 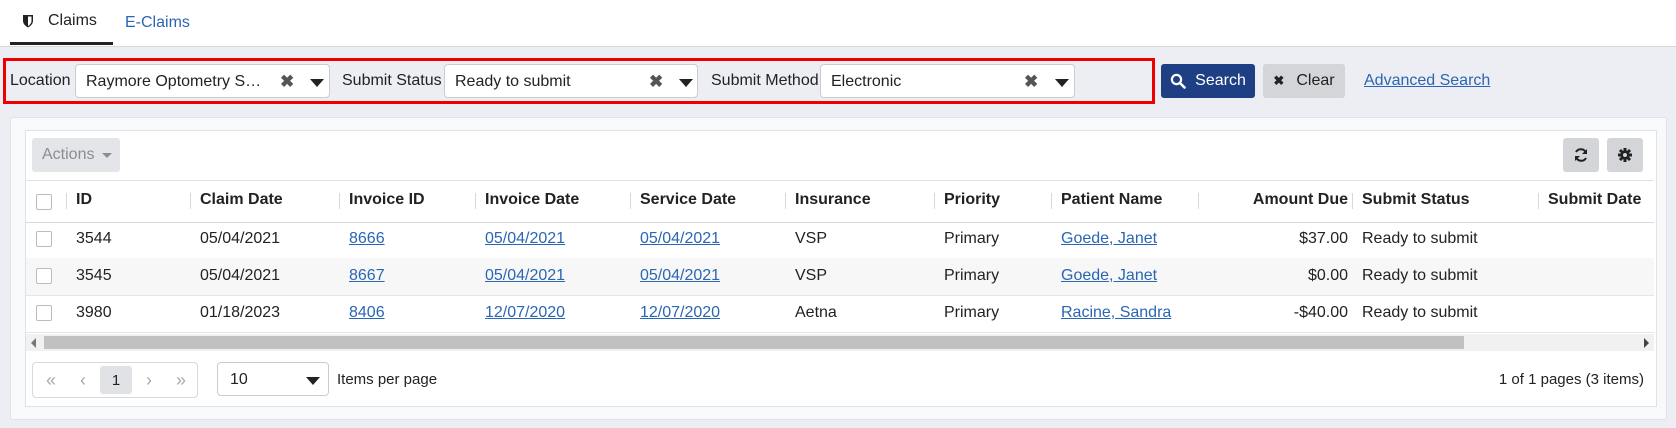 I want to click on search-button: Search, so click(x=1208, y=81).